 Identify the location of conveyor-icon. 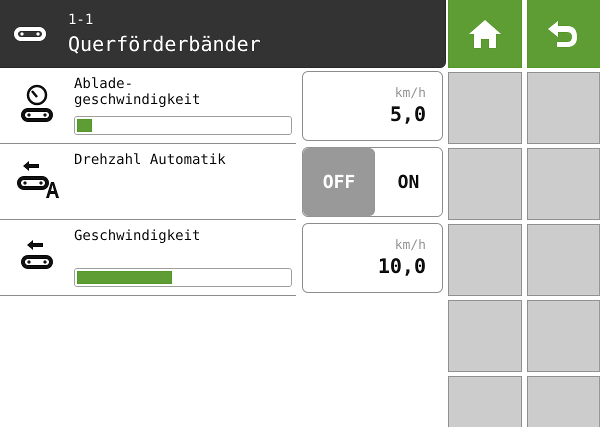
(30, 34).